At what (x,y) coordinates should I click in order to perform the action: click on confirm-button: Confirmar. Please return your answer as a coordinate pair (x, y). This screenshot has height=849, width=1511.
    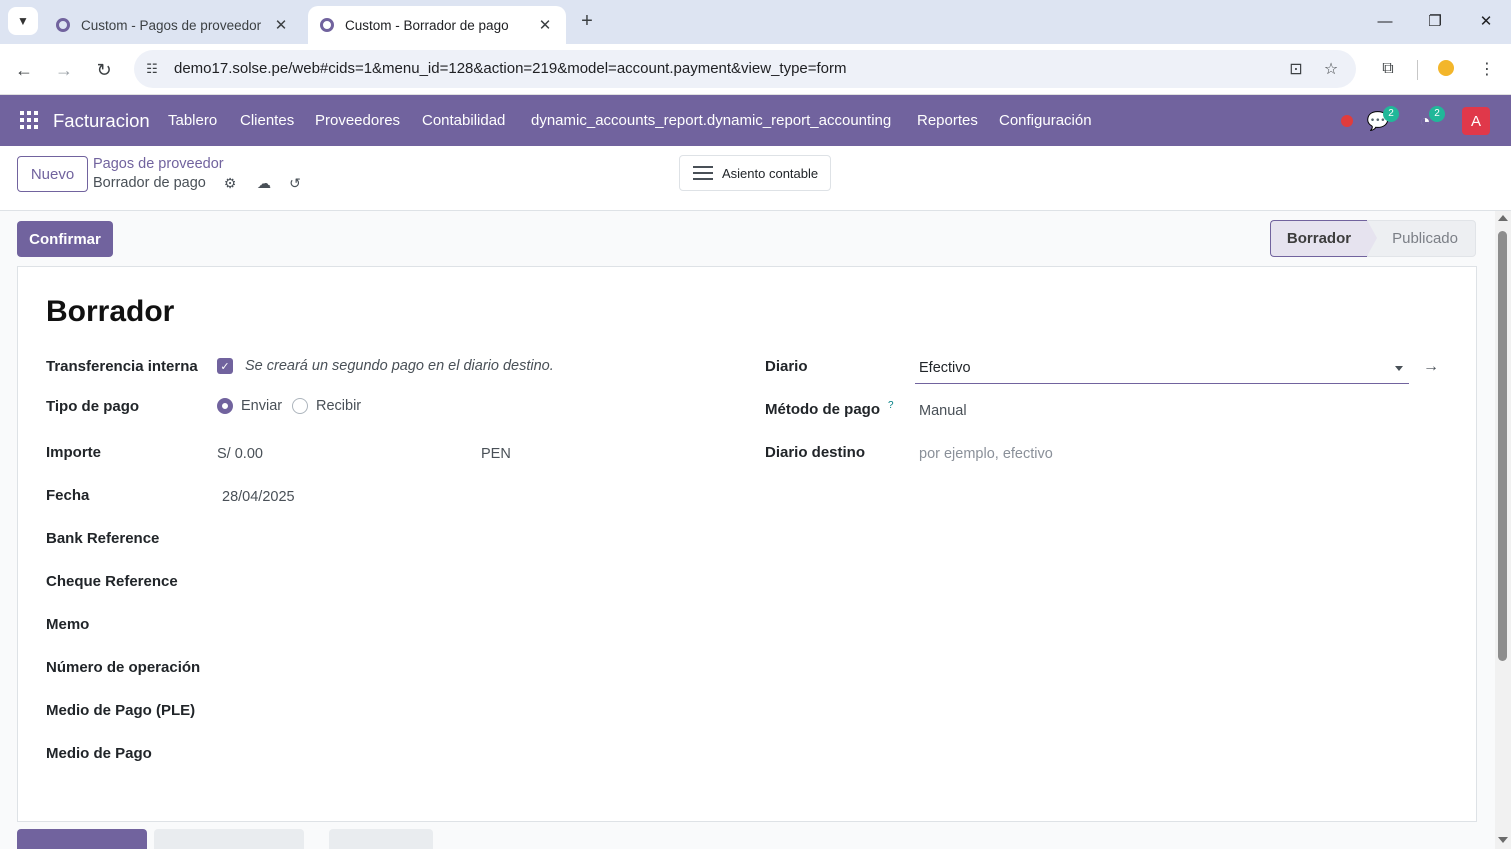
    Looking at the image, I should click on (65, 239).